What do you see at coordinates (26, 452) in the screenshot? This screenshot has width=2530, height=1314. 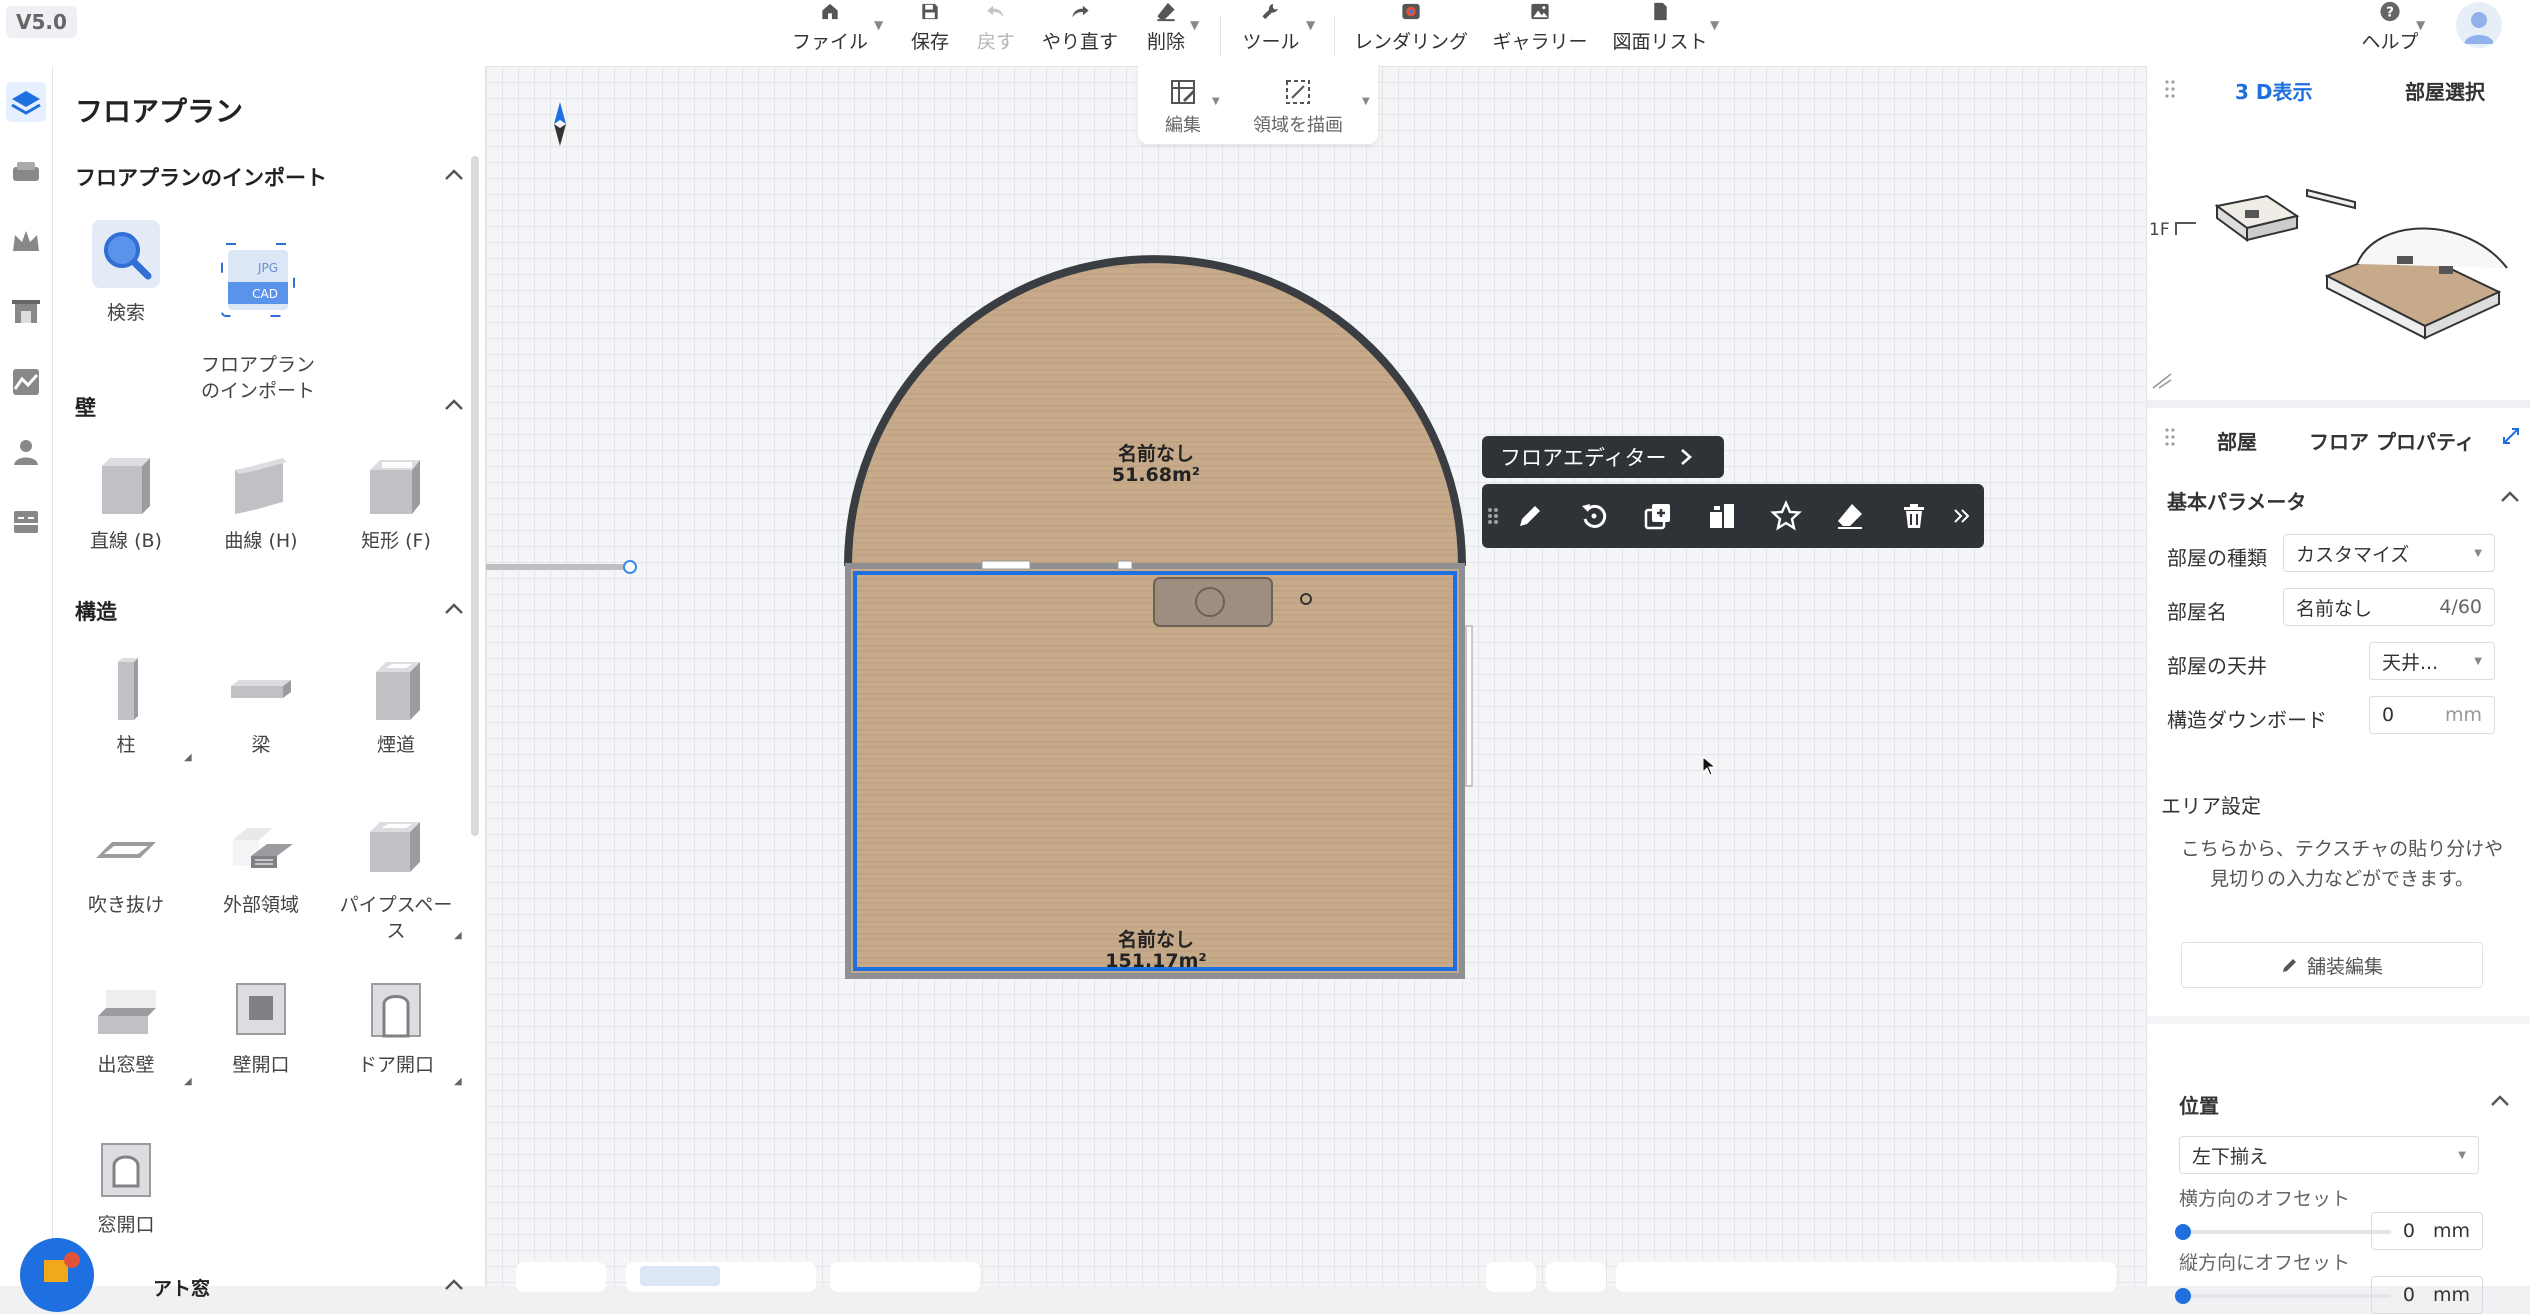 I see `rail-person-button` at bounding box center [26, 452].